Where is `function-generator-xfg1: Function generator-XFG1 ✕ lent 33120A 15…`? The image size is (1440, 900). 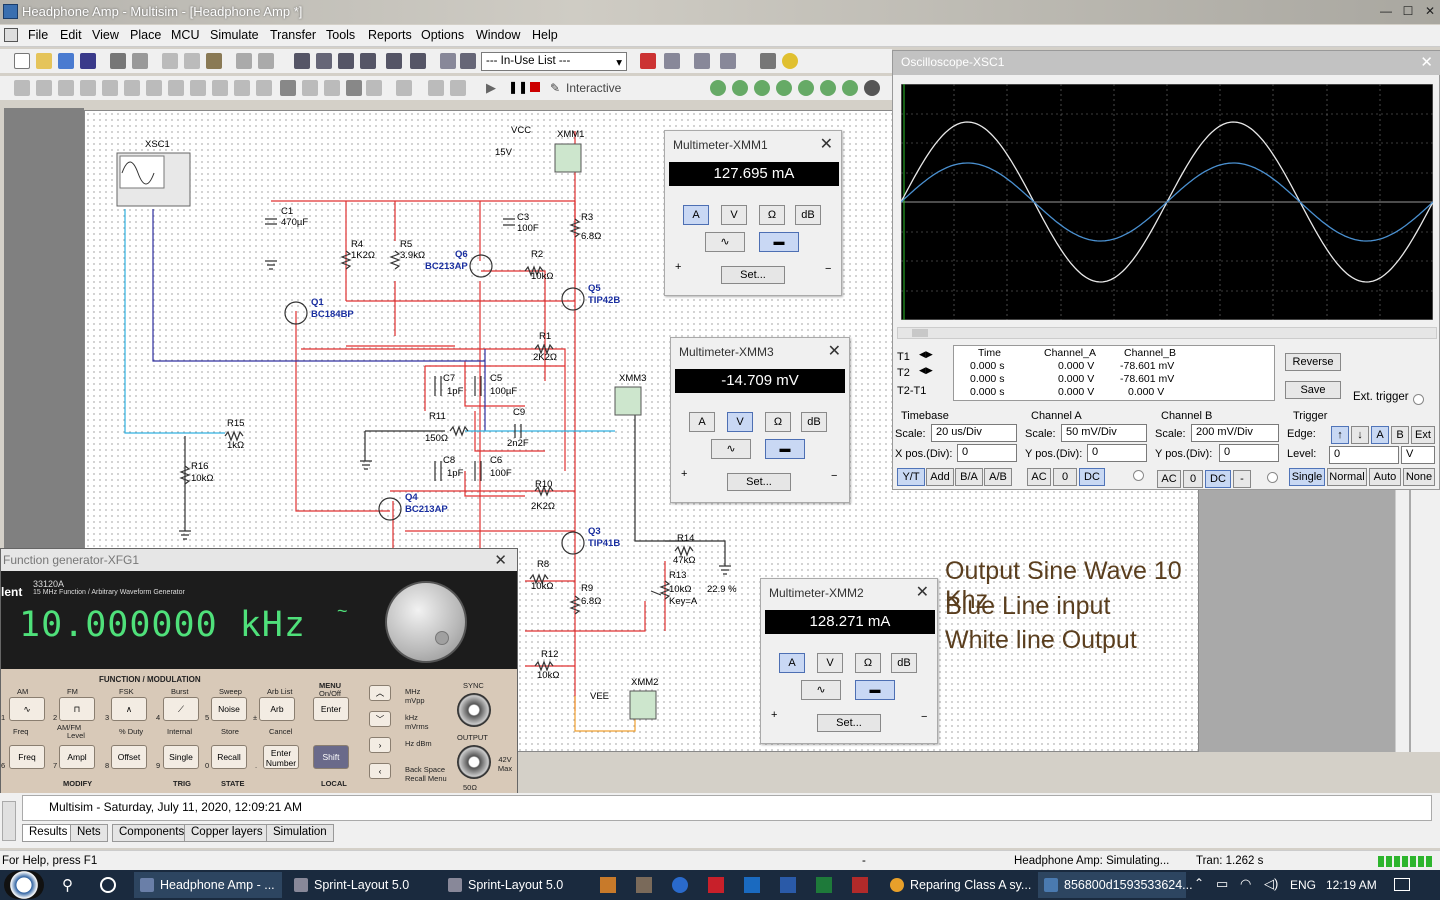
function-generator-xfg1: Function generator-XFG1 ✕ lent 33120A 15… is located at coordinates (259, 672).